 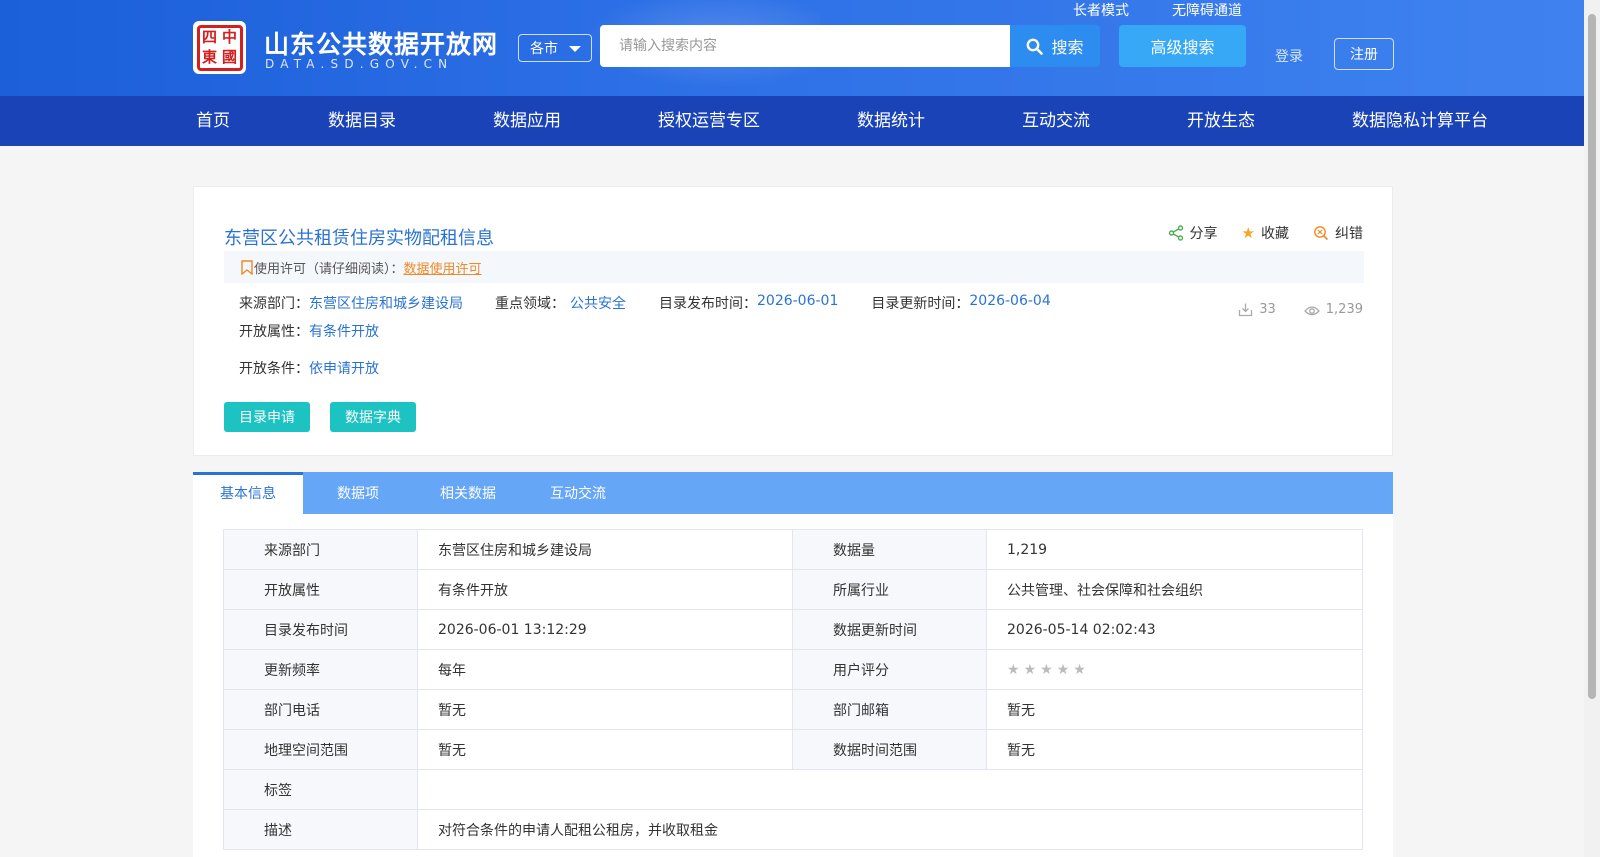 I want to click on source-dept-value: 东营区住房和城乡建设局, so click(x=386, y=303).